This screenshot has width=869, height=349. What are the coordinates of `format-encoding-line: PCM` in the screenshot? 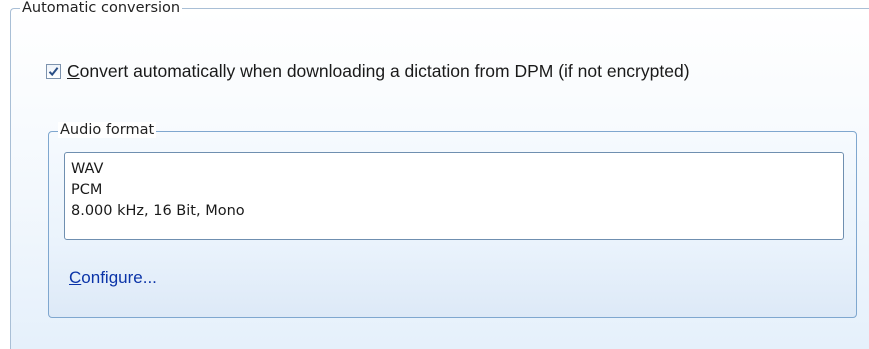 It's located at (87, 190).